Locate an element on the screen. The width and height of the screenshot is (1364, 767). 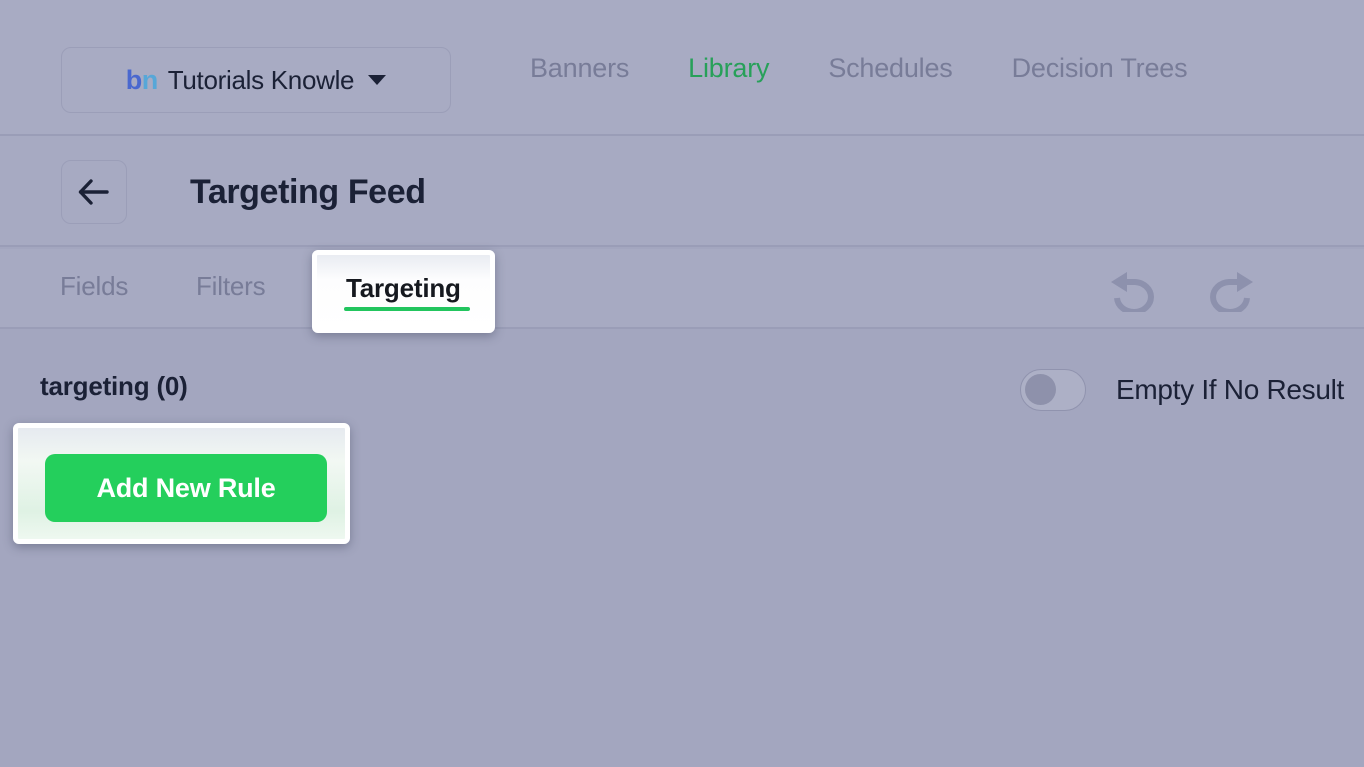
page-header: Targeting Feed is located at coordinates (682, 191).